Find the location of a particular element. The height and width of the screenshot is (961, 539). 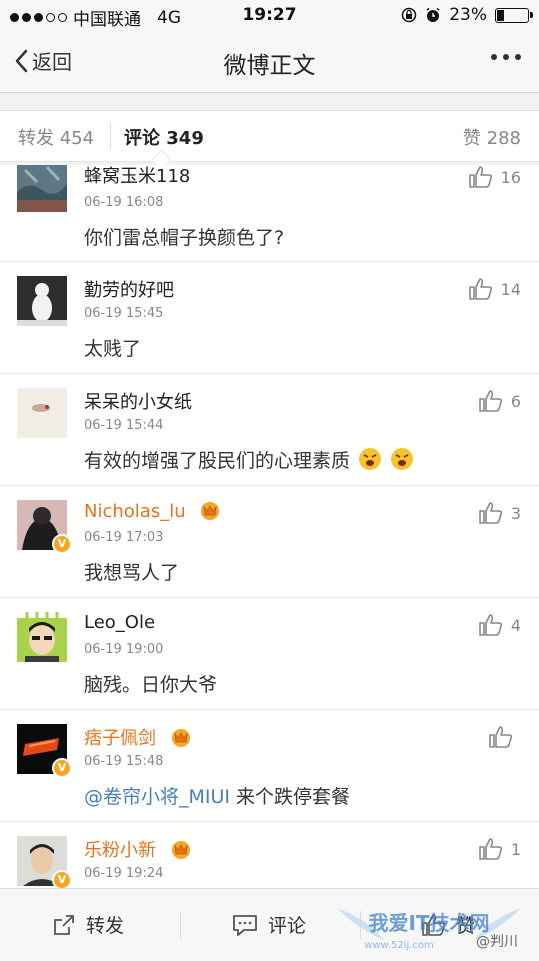

mention-link: @卷帘小将_MIUI is located at coordinates (157, 797).